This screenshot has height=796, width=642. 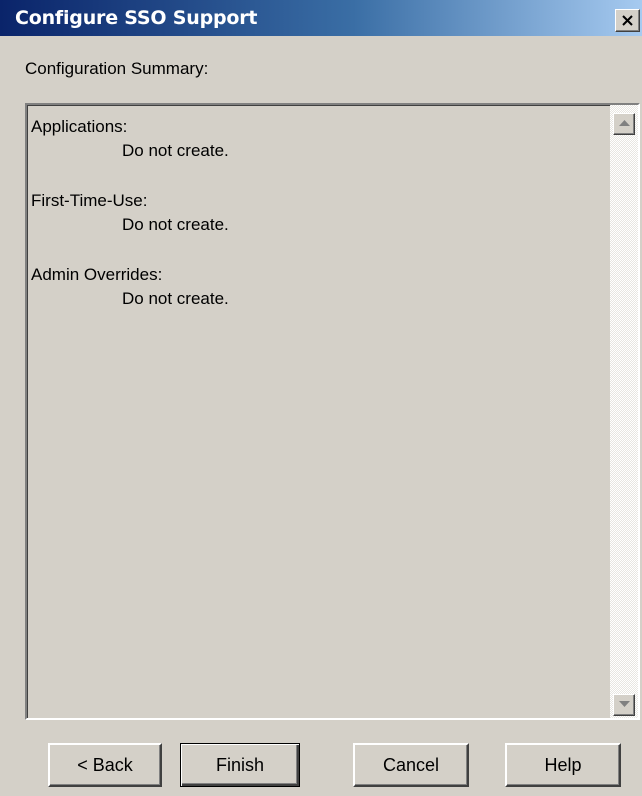 What do you see at coordinates (130, 139) in the screenshot?
I see `summary-section-applications: Applications: Do not create.` at bounding box center [130, 139].